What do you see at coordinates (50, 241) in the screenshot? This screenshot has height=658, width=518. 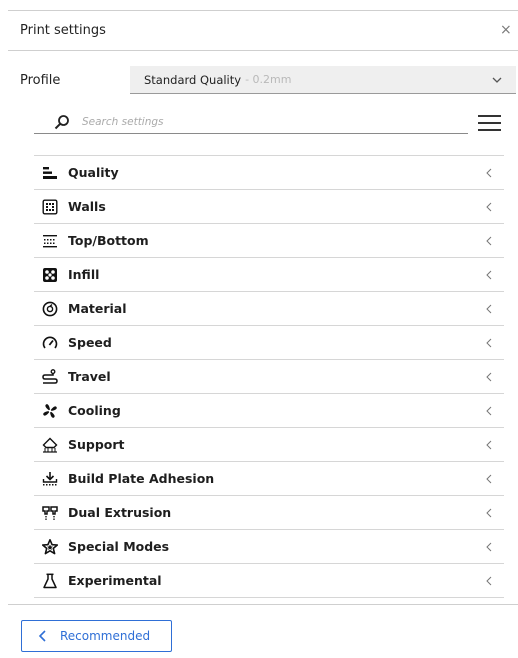 I see `top-bottom-icon` at bounding box center [50, 241].